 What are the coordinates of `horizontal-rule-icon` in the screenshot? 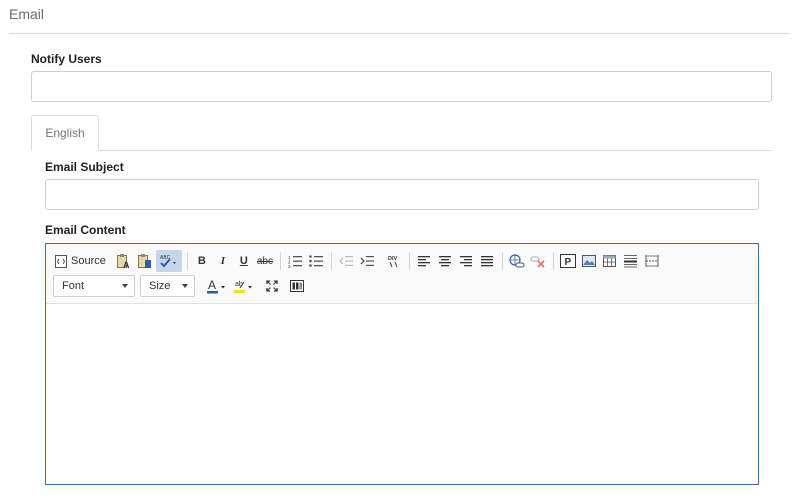 It's located at (631, 261).